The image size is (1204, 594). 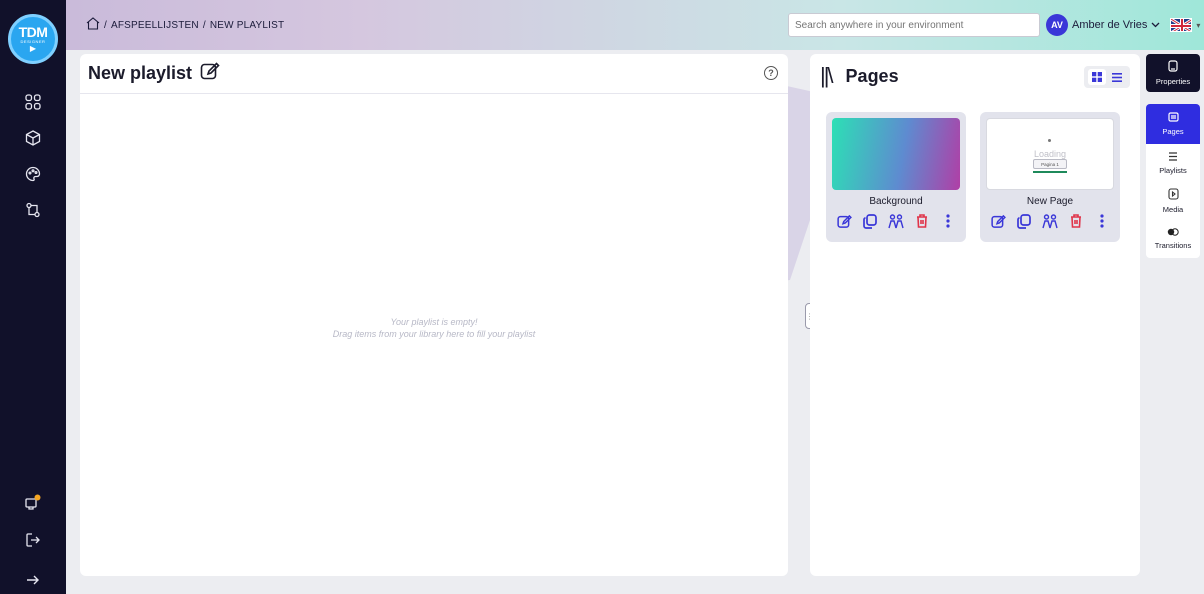 I want to click on library-icon: ||\, so click(x=826, y=75).